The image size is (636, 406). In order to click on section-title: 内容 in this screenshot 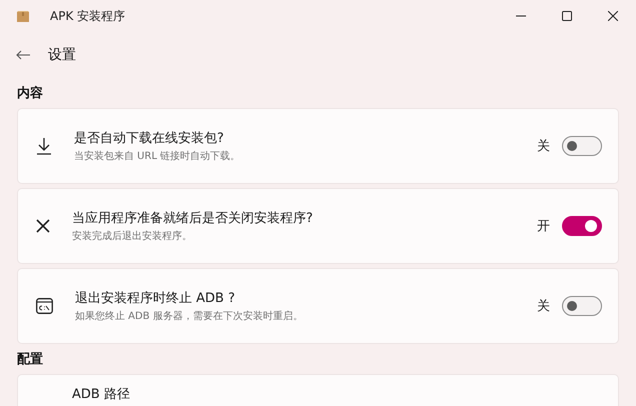, I will do `click(30, 93)`.